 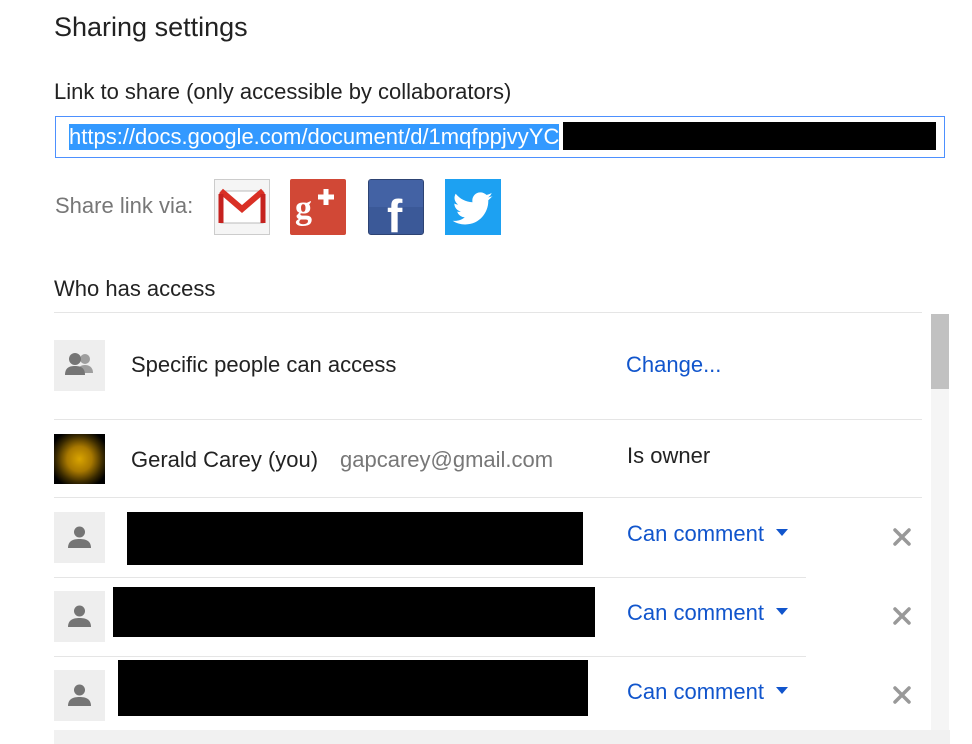 I want to click on access-level-label: Specific people can access, so click(x=264, y=364).